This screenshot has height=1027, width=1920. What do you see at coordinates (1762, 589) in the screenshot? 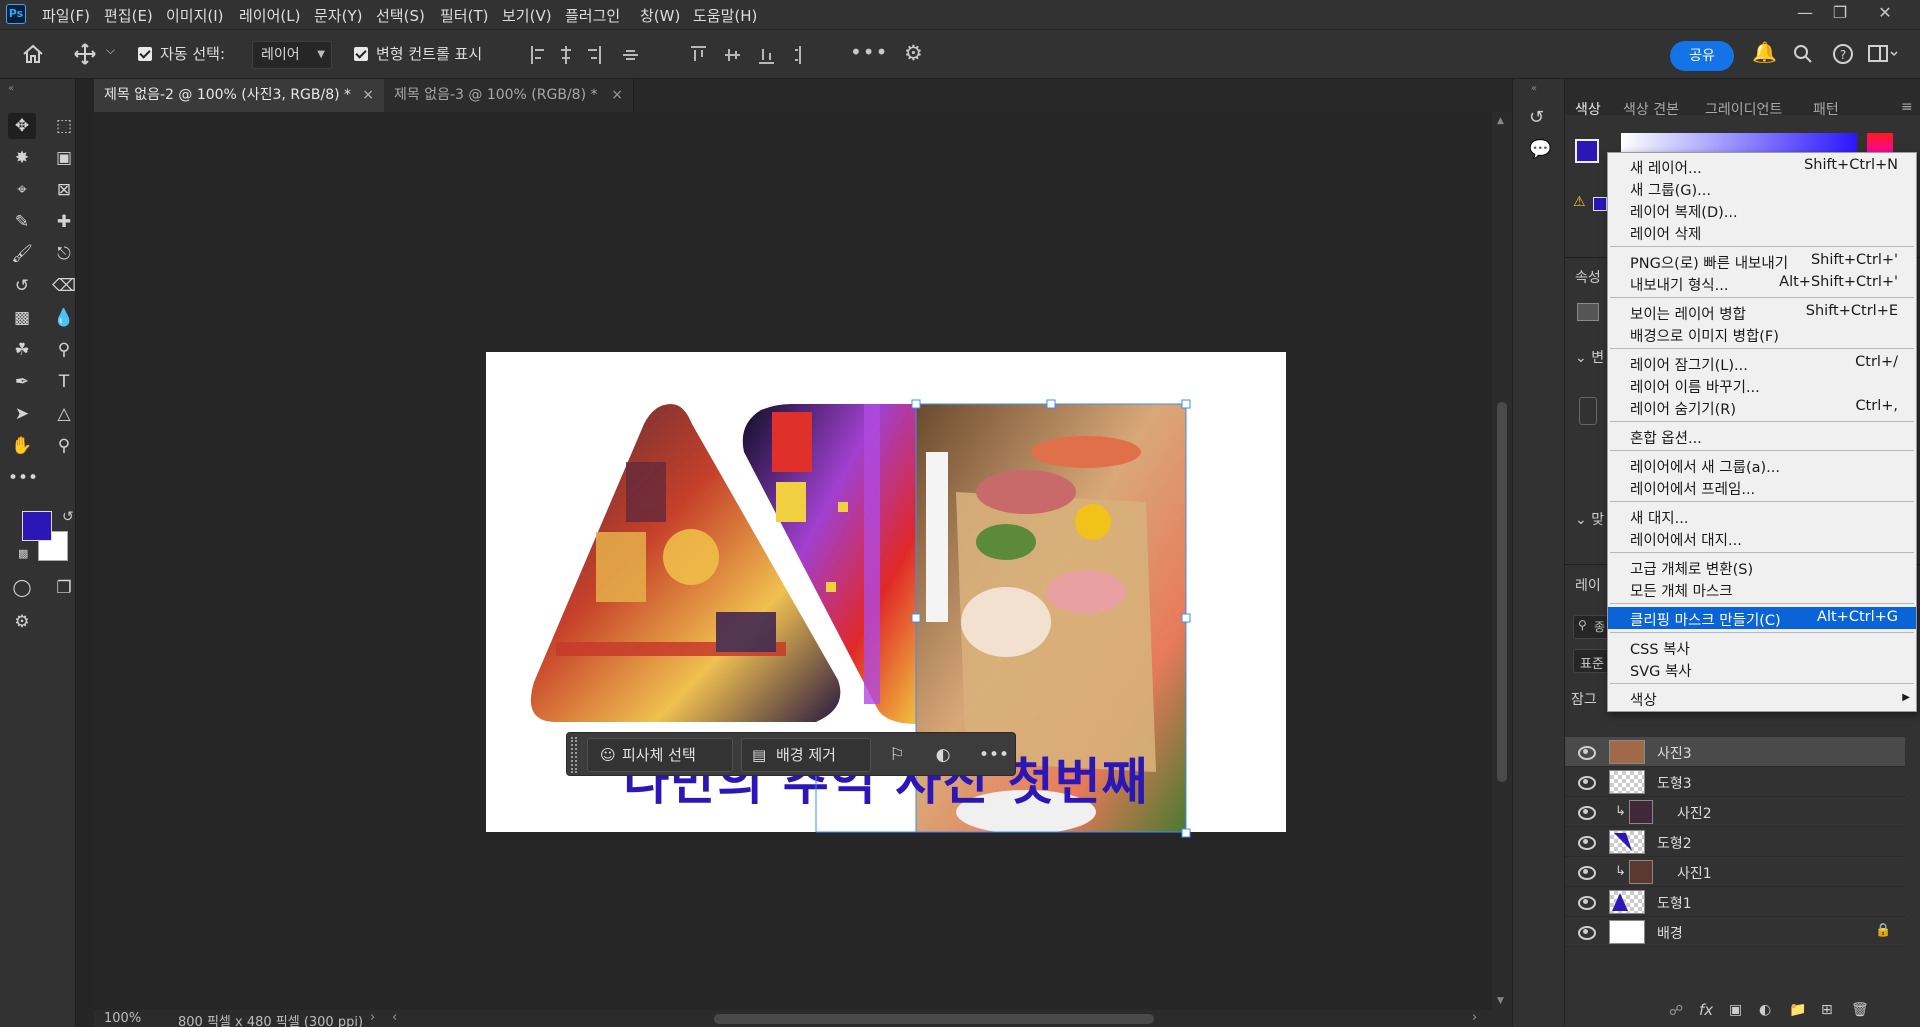
I see `context-menu-item: 모든 개체 마스크` at bounding box center [1762, 589].